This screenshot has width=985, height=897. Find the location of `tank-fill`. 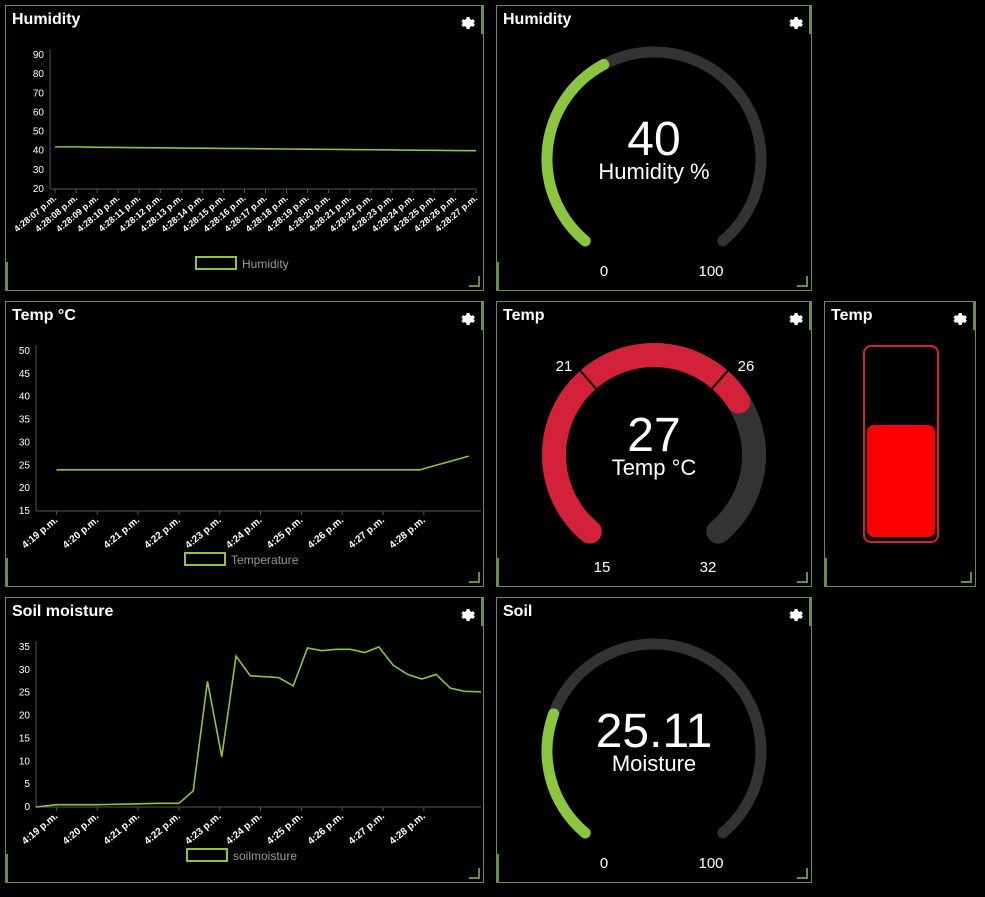

tank-fill is located at coordinates (901, 481).